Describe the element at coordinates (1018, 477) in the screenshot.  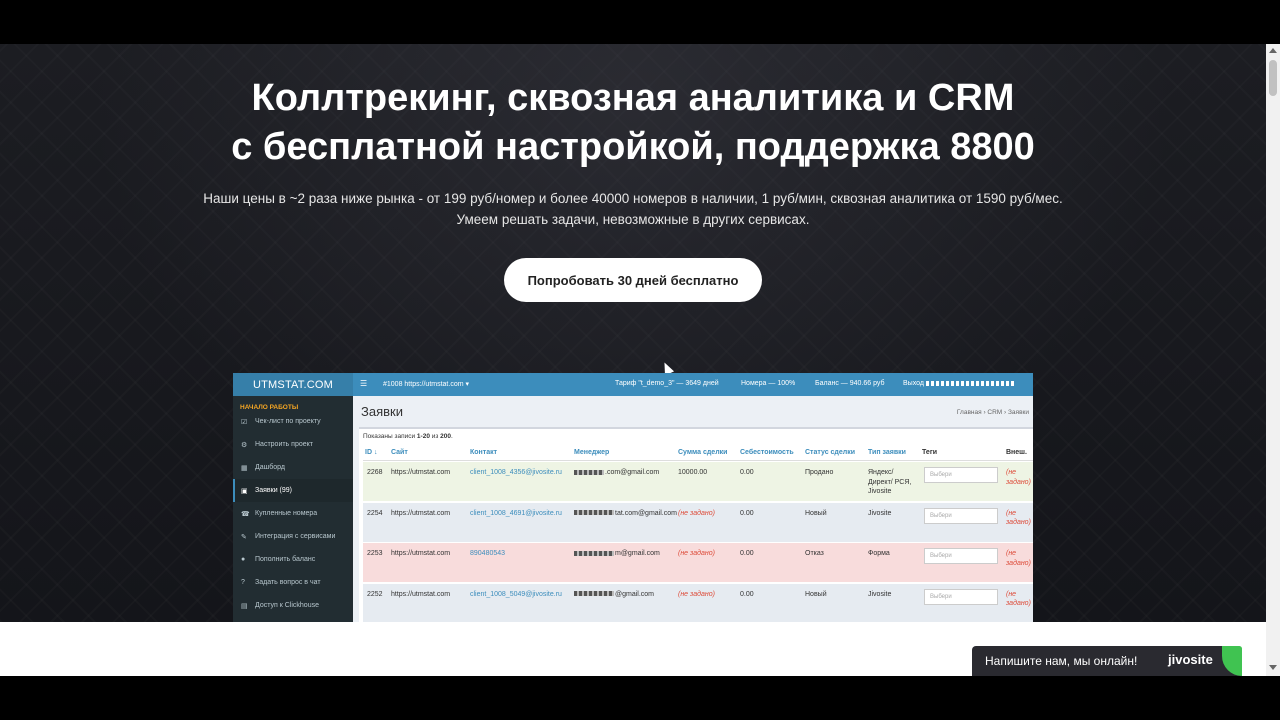
I see `cell-external: (не задано)` at that location.